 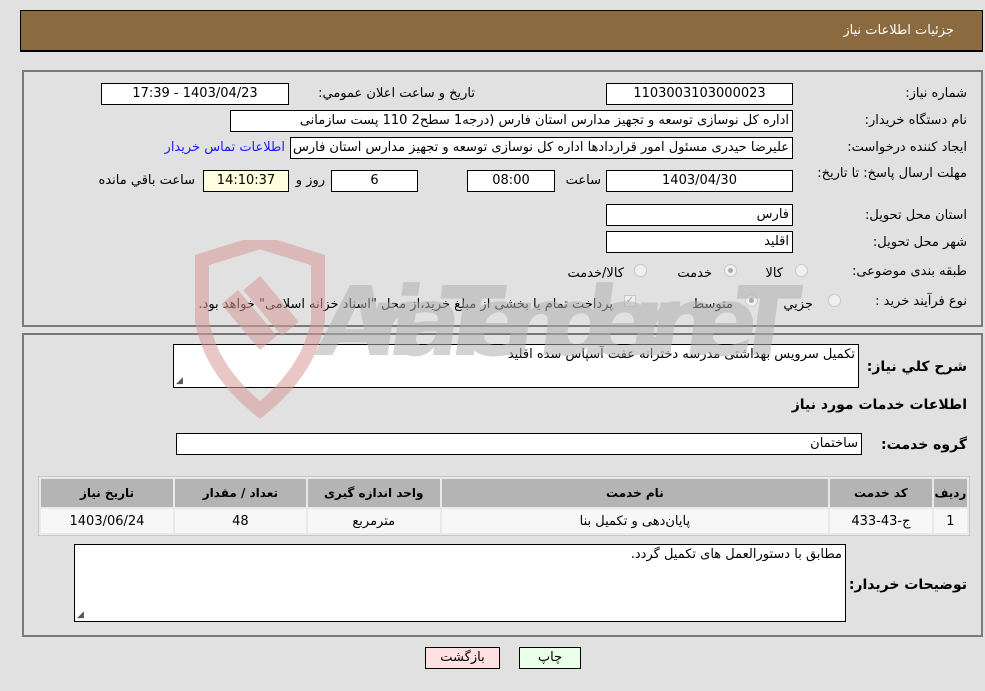 I want to click on column-header-unit: واحد اندازه گيری, so click(x=373, y=493).